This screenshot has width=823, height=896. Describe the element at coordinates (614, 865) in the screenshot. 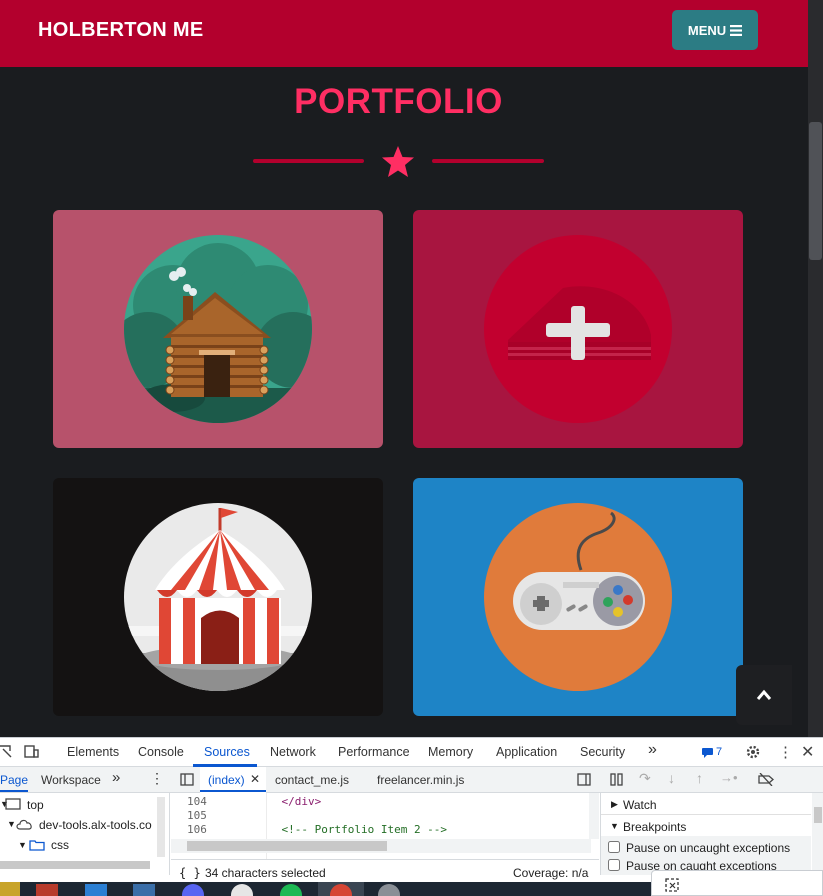

I see `pause-caught-checkbox` at that location.